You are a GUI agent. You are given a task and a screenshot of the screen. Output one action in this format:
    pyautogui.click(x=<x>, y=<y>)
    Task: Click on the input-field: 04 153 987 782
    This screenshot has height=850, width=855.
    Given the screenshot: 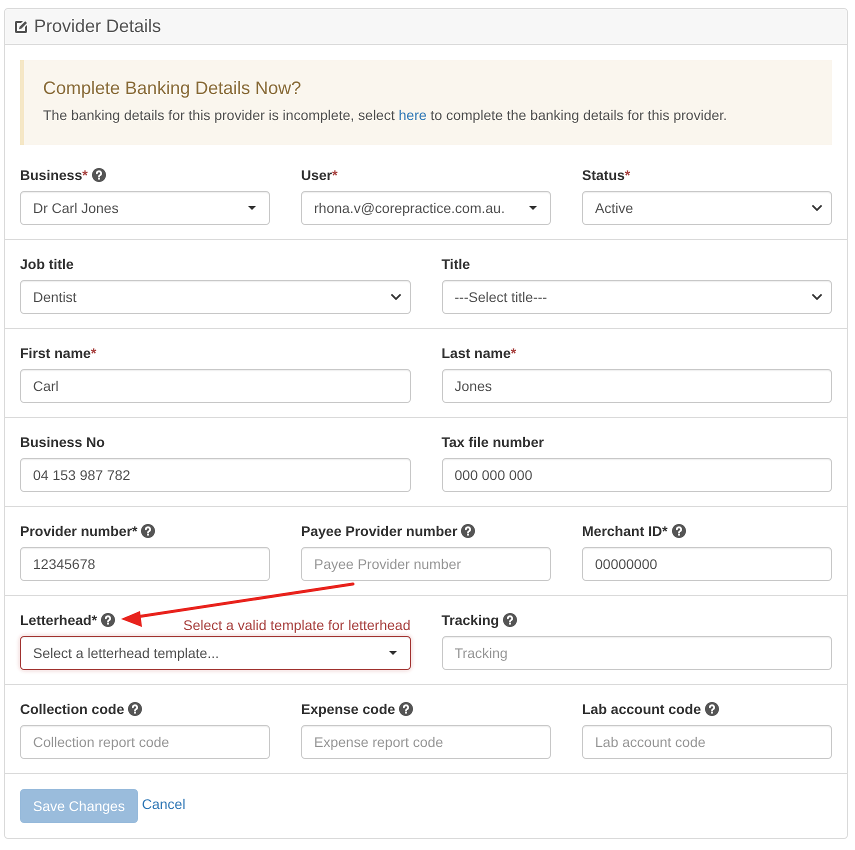 What is the action you would take?
    pyautogui.click(x=215, y=475)
    